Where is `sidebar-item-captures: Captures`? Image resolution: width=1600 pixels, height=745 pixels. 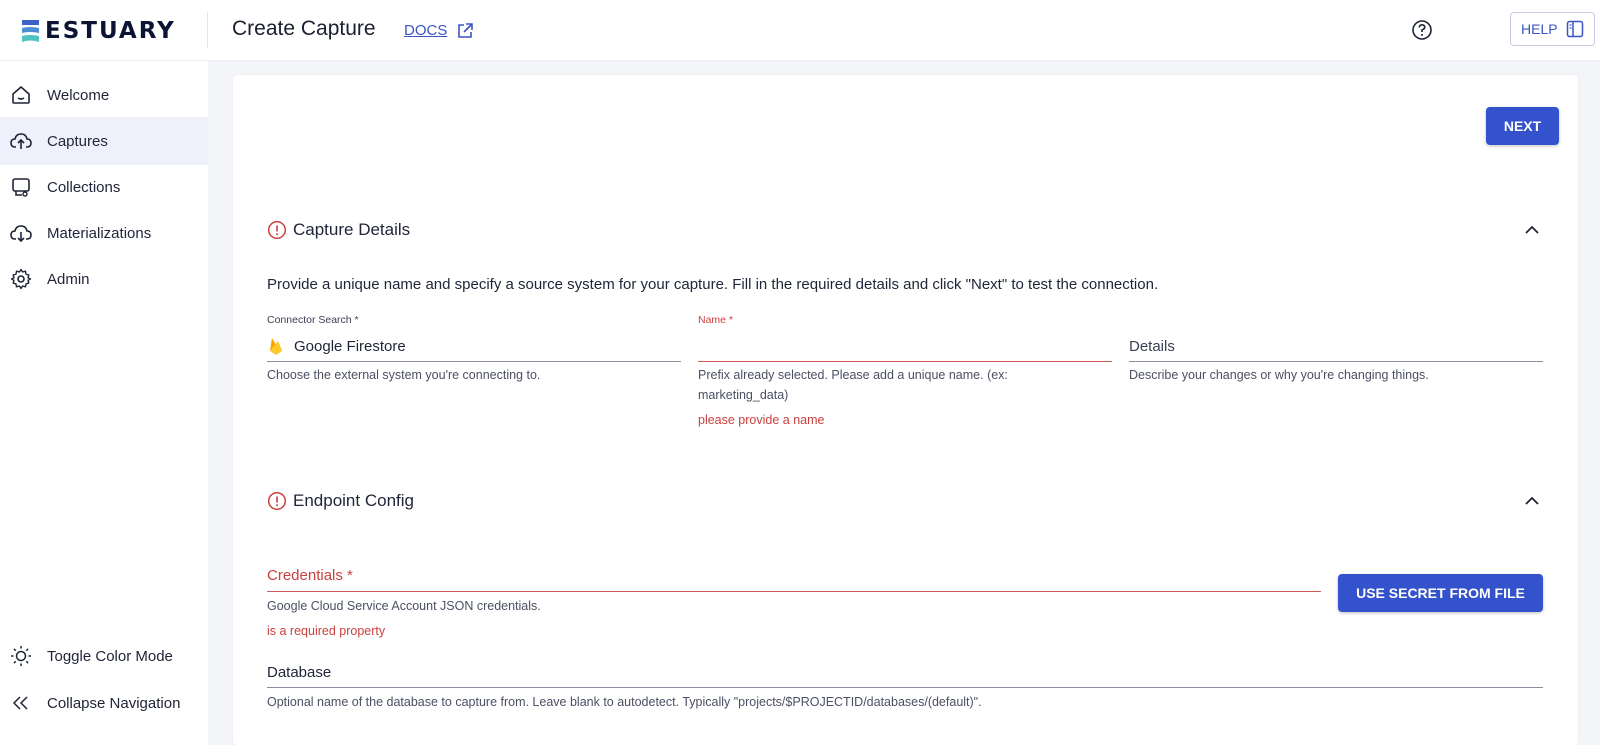
sidebar-item-captures: Captures is located at coordinates (104, 141).